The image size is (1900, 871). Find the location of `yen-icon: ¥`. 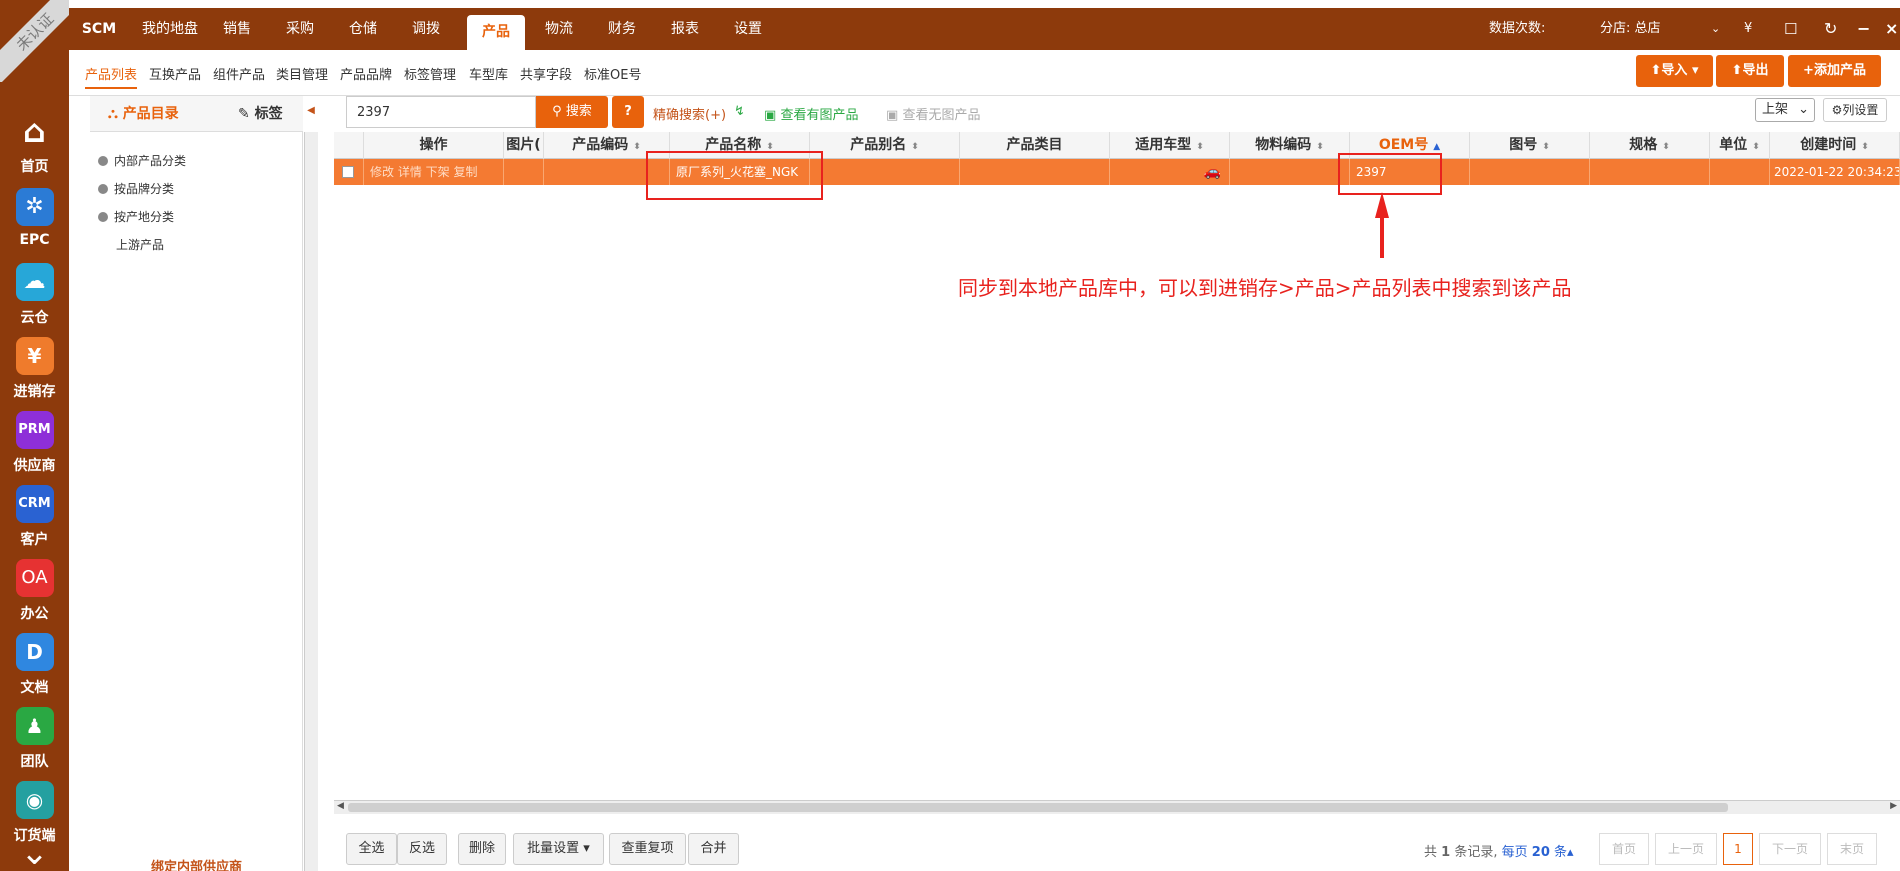

yen-icon: ¥ is located at coordinates (34, 356).